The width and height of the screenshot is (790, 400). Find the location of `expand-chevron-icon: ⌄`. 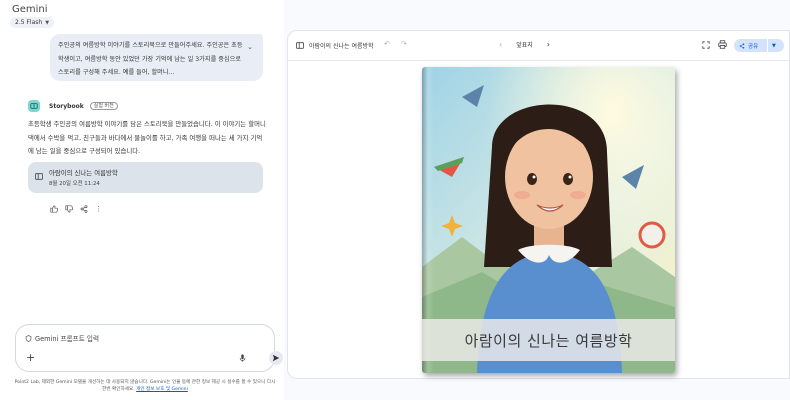

expand-chevron-icon: ⌄ is located at coordinates (250, 48).